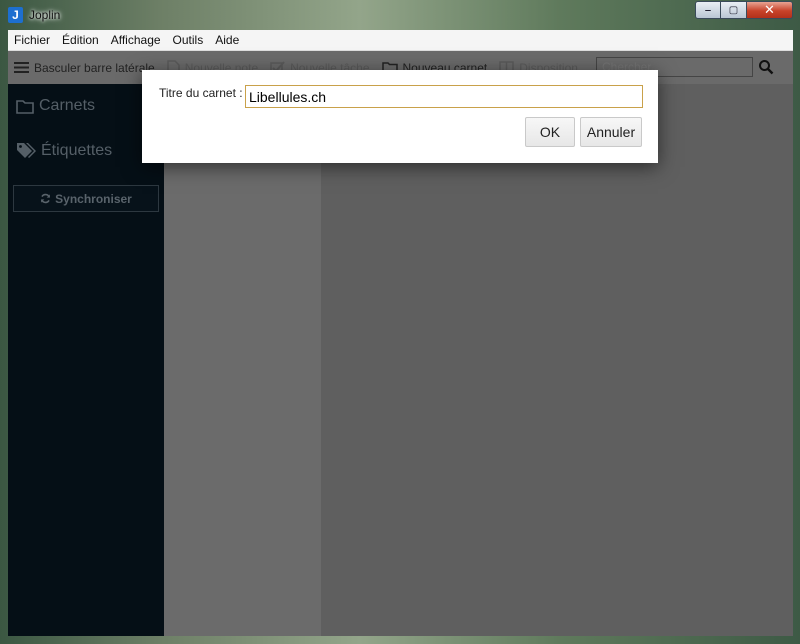 Image resolution: width=800 pixels, height=644 pixels. What do you see at coordinates (136, 40) in the screenshot?
I see `menu-affichage: Affichage` at bounding box center [136, 40].